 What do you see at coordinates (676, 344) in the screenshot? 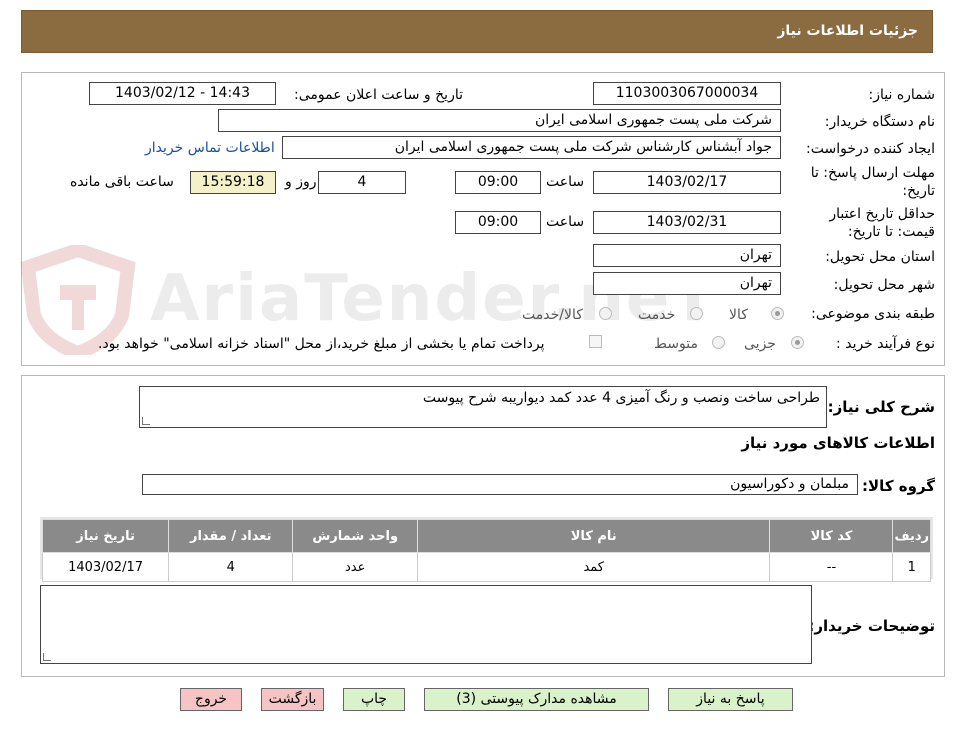
I see `process-medium-label: متوسط` at bounding box center [676, 344].